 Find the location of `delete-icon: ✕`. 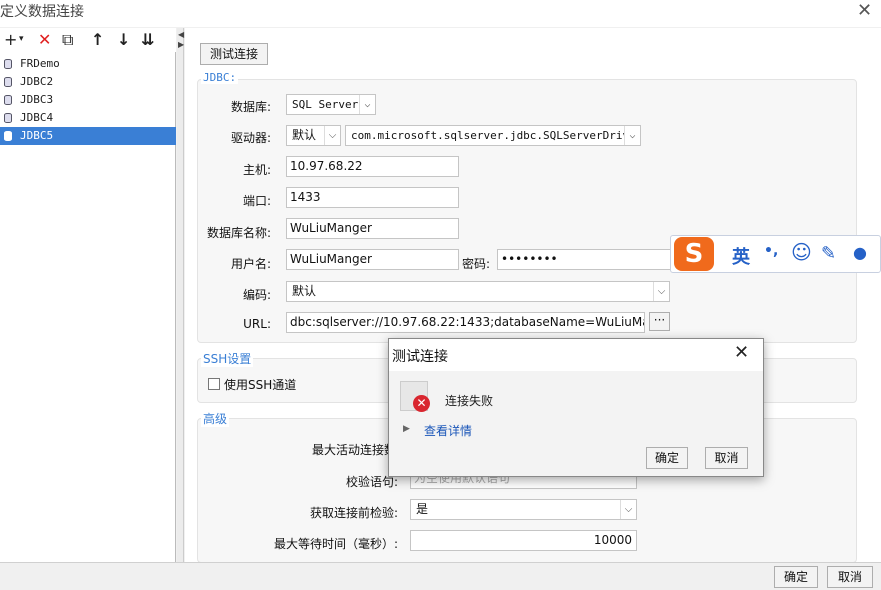

delete-icon: ✕ is located at coordinates (44, 39).